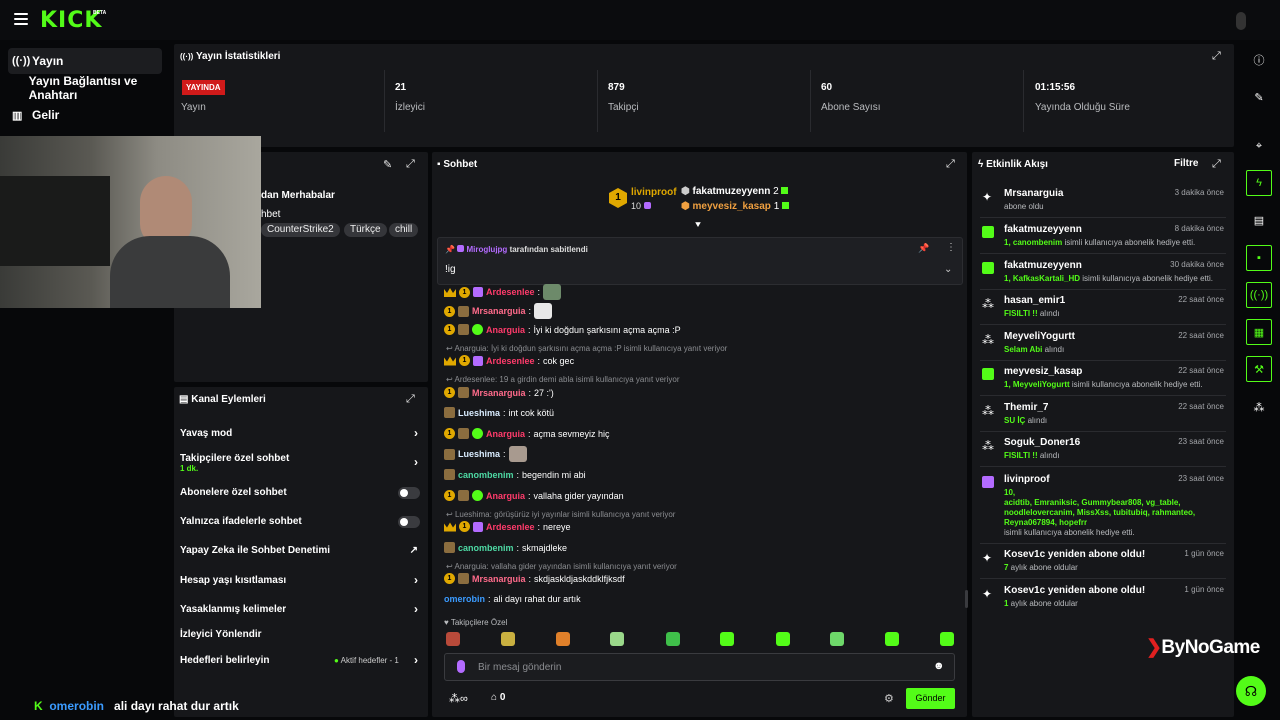 The width and height of the screenshot is (1280, 720). Describe the element at coordinates (301, 610) in the screenshot. I see `action-banned-words: Yasaklanmış kelimeler ›` at that location.